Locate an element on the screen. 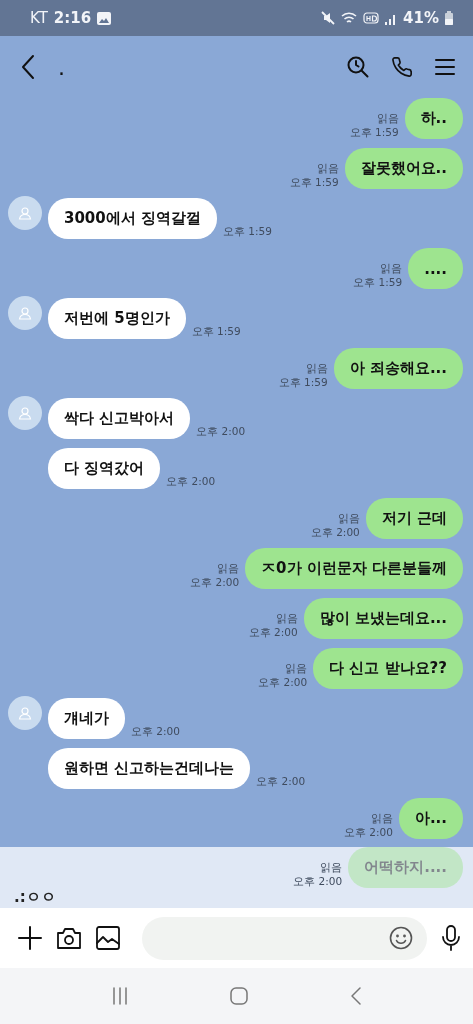 The height and width of the screenshot is (1024, 473). chat-title: . is located at coordinates (62, 67).